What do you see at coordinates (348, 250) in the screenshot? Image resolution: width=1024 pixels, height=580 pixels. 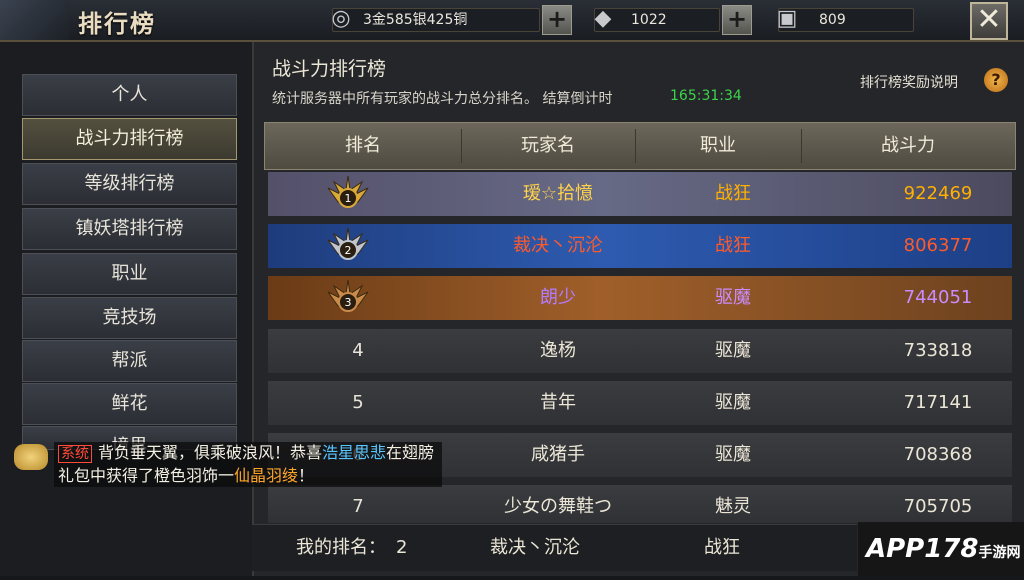 I see `rank-number: 2` at bounding box center [348, 250].